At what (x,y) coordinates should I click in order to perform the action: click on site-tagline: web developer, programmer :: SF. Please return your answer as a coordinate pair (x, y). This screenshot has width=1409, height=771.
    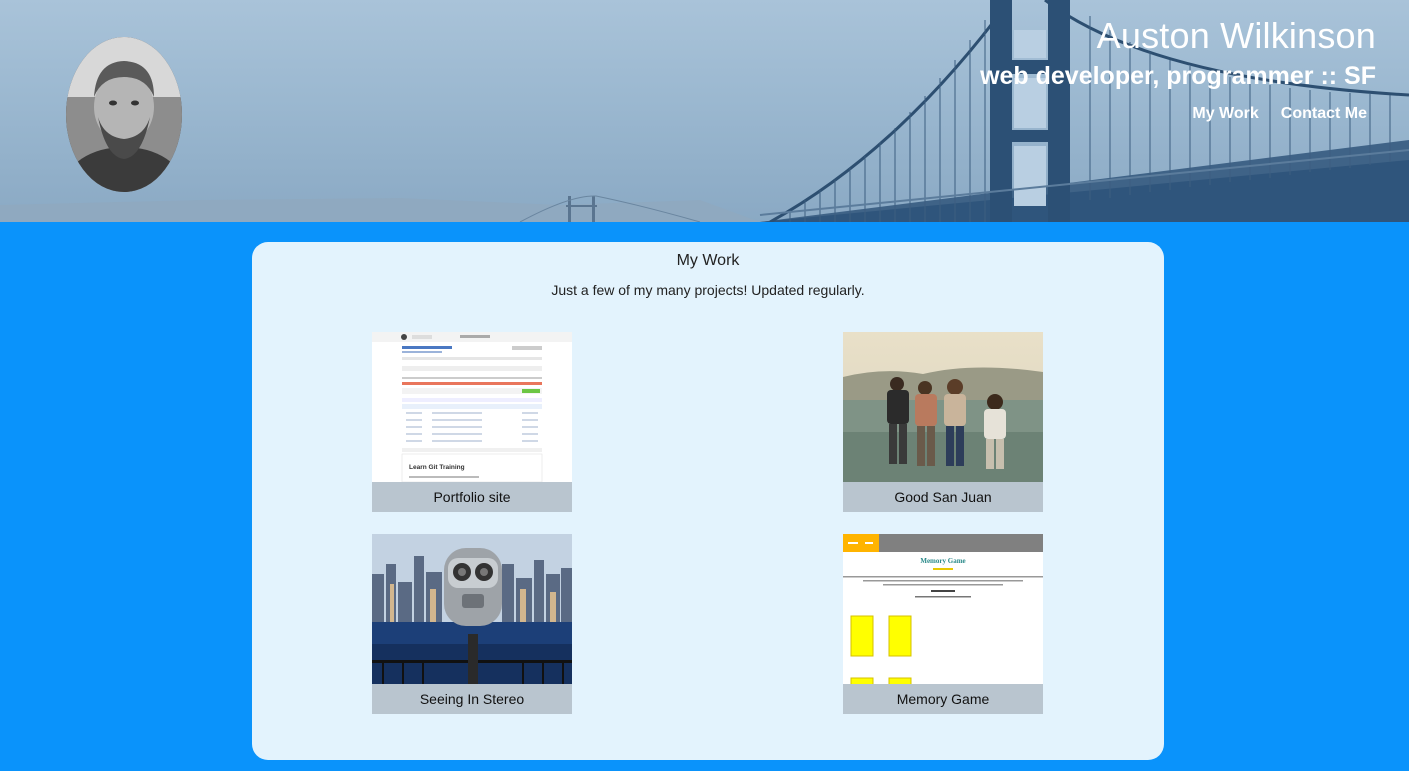
    Looking at the image, I should click on (1178, 76).